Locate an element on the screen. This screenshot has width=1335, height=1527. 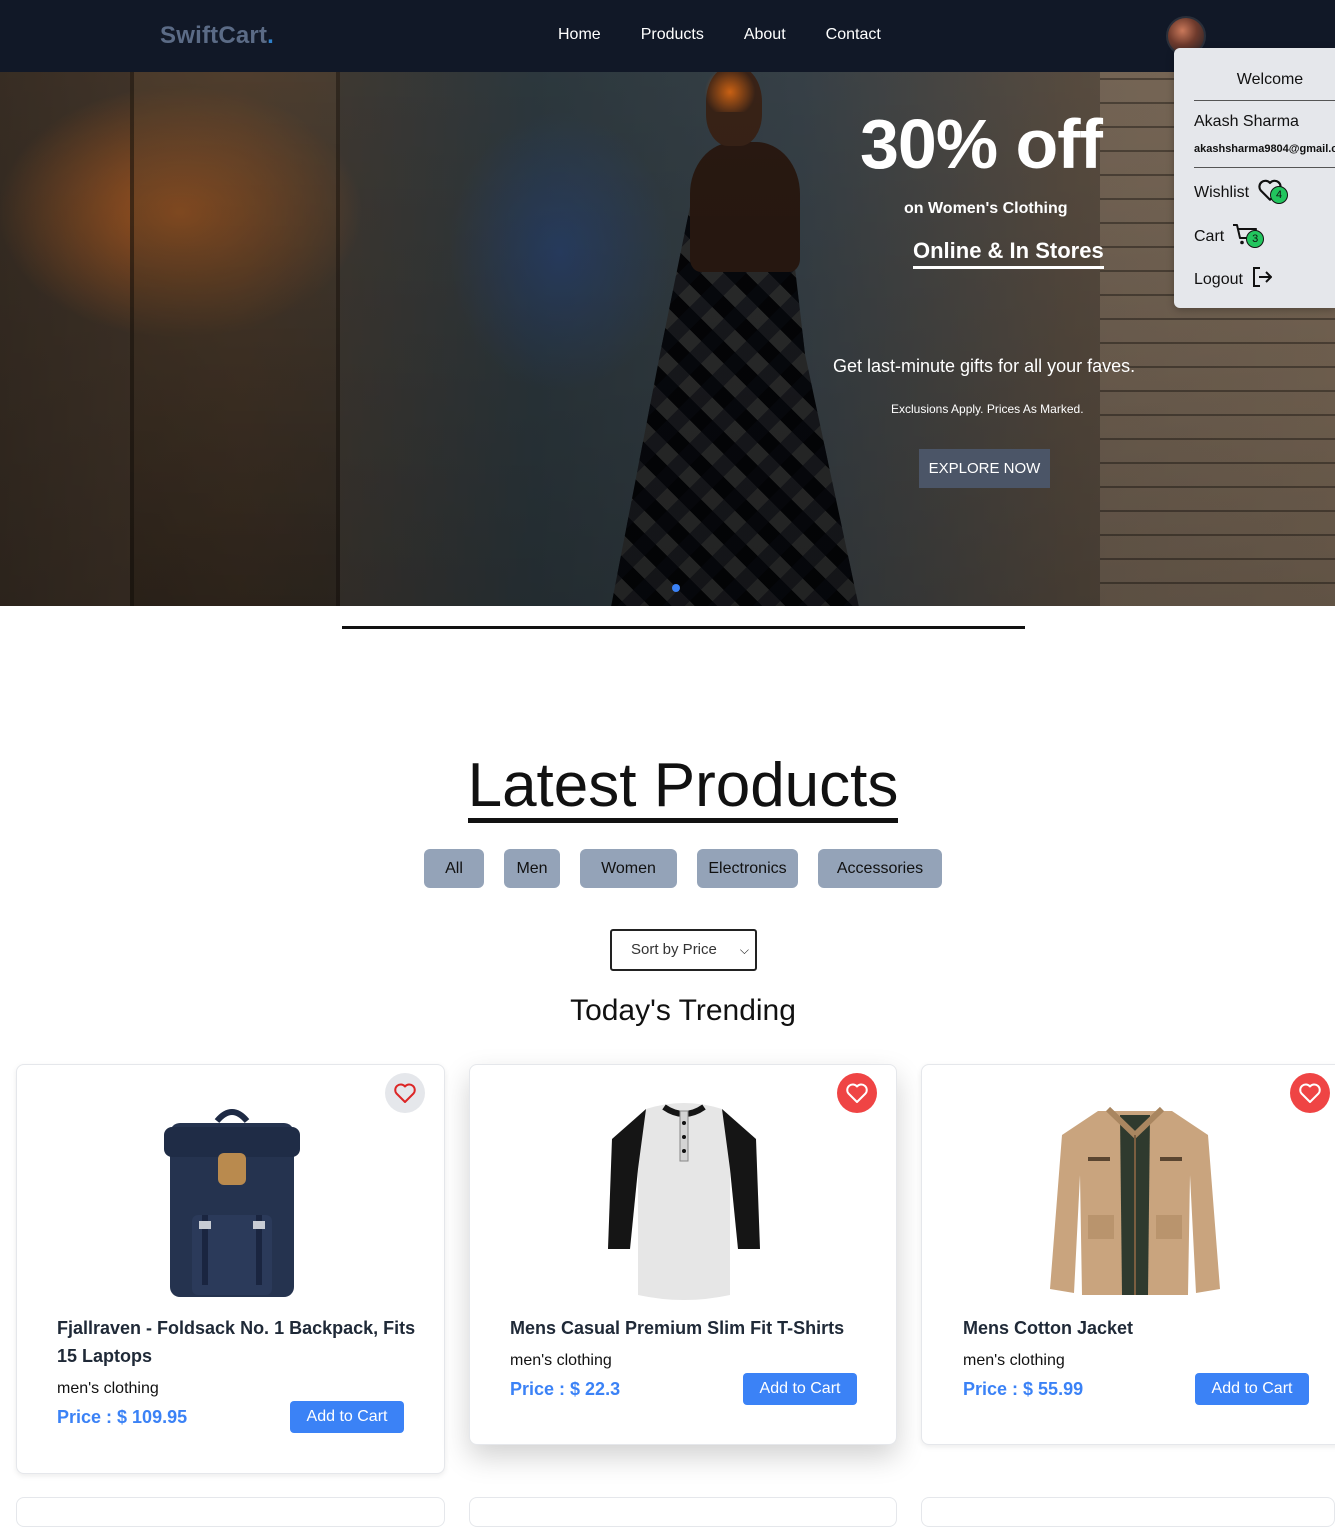
filter-women-button: Women is located at coordinates (628, 868).